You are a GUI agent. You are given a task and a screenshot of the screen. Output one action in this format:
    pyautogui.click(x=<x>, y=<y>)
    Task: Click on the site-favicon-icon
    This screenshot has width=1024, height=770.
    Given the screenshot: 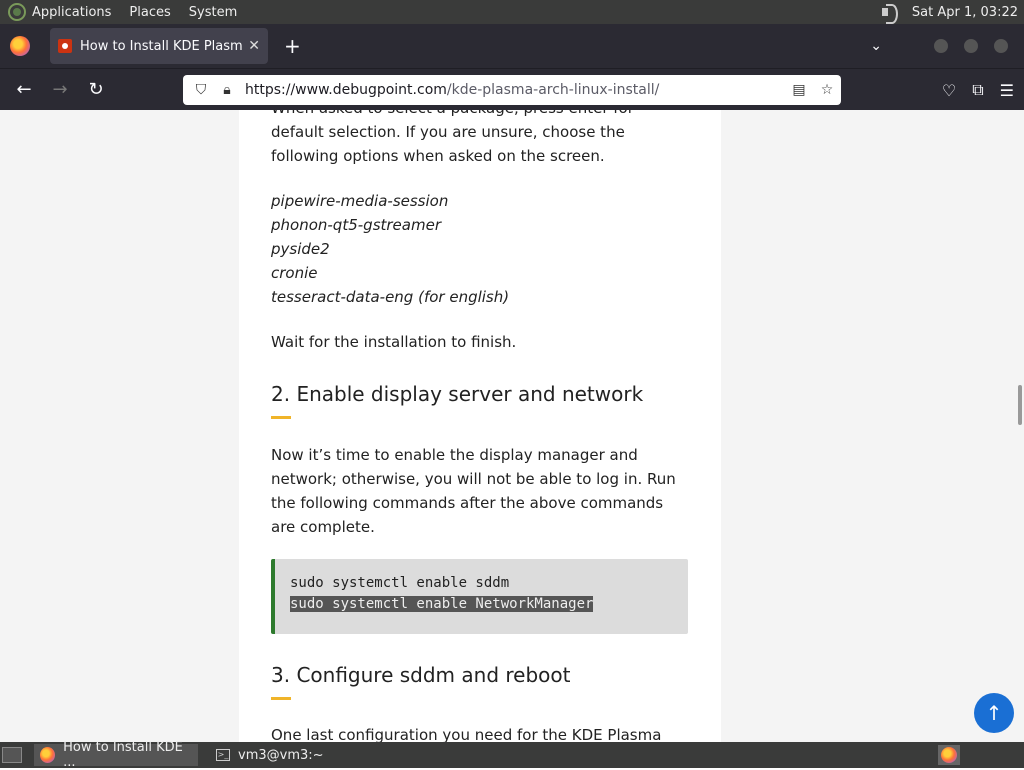 What is the action you would take?
    pyautogui.click(x=65, y=46)
    